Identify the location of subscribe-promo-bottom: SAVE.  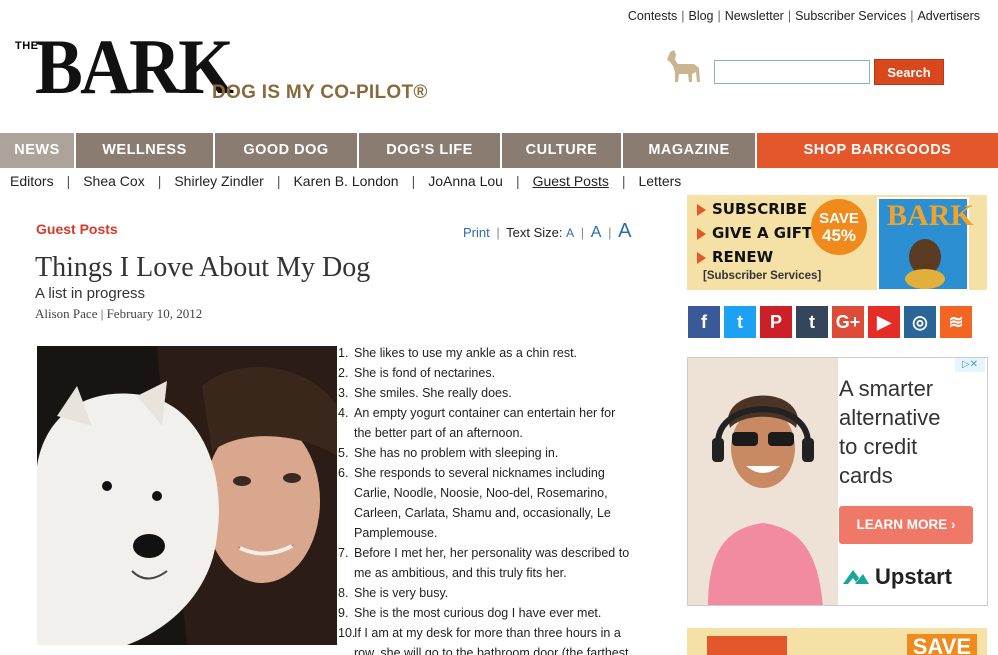
(837, 641).